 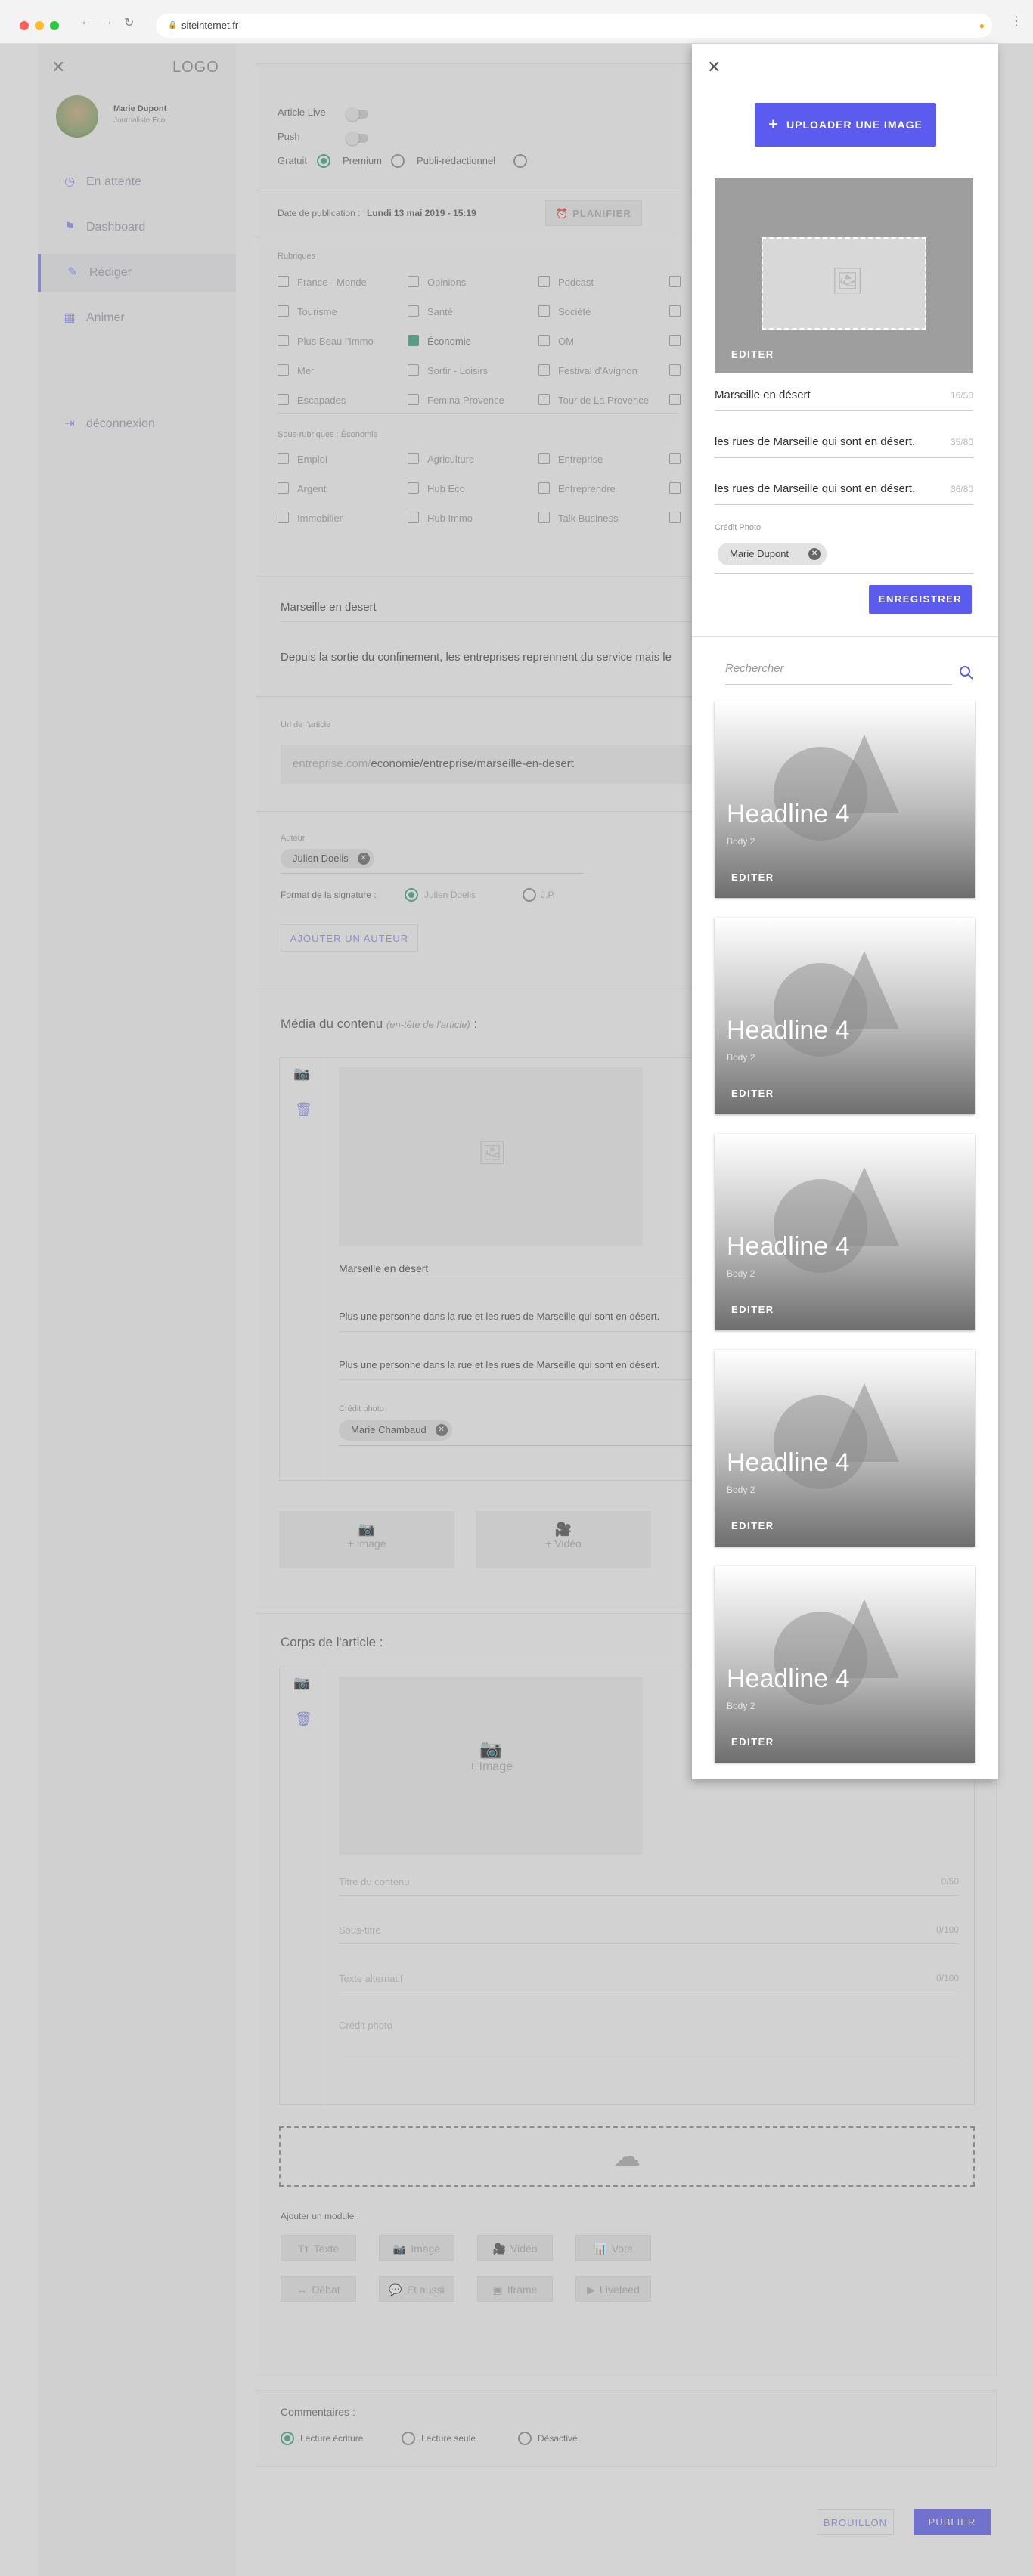 What do you see at coordinates (39, 25) in the screenshot?
I see `minimize-window-icon` at bounding box center [39, 25].